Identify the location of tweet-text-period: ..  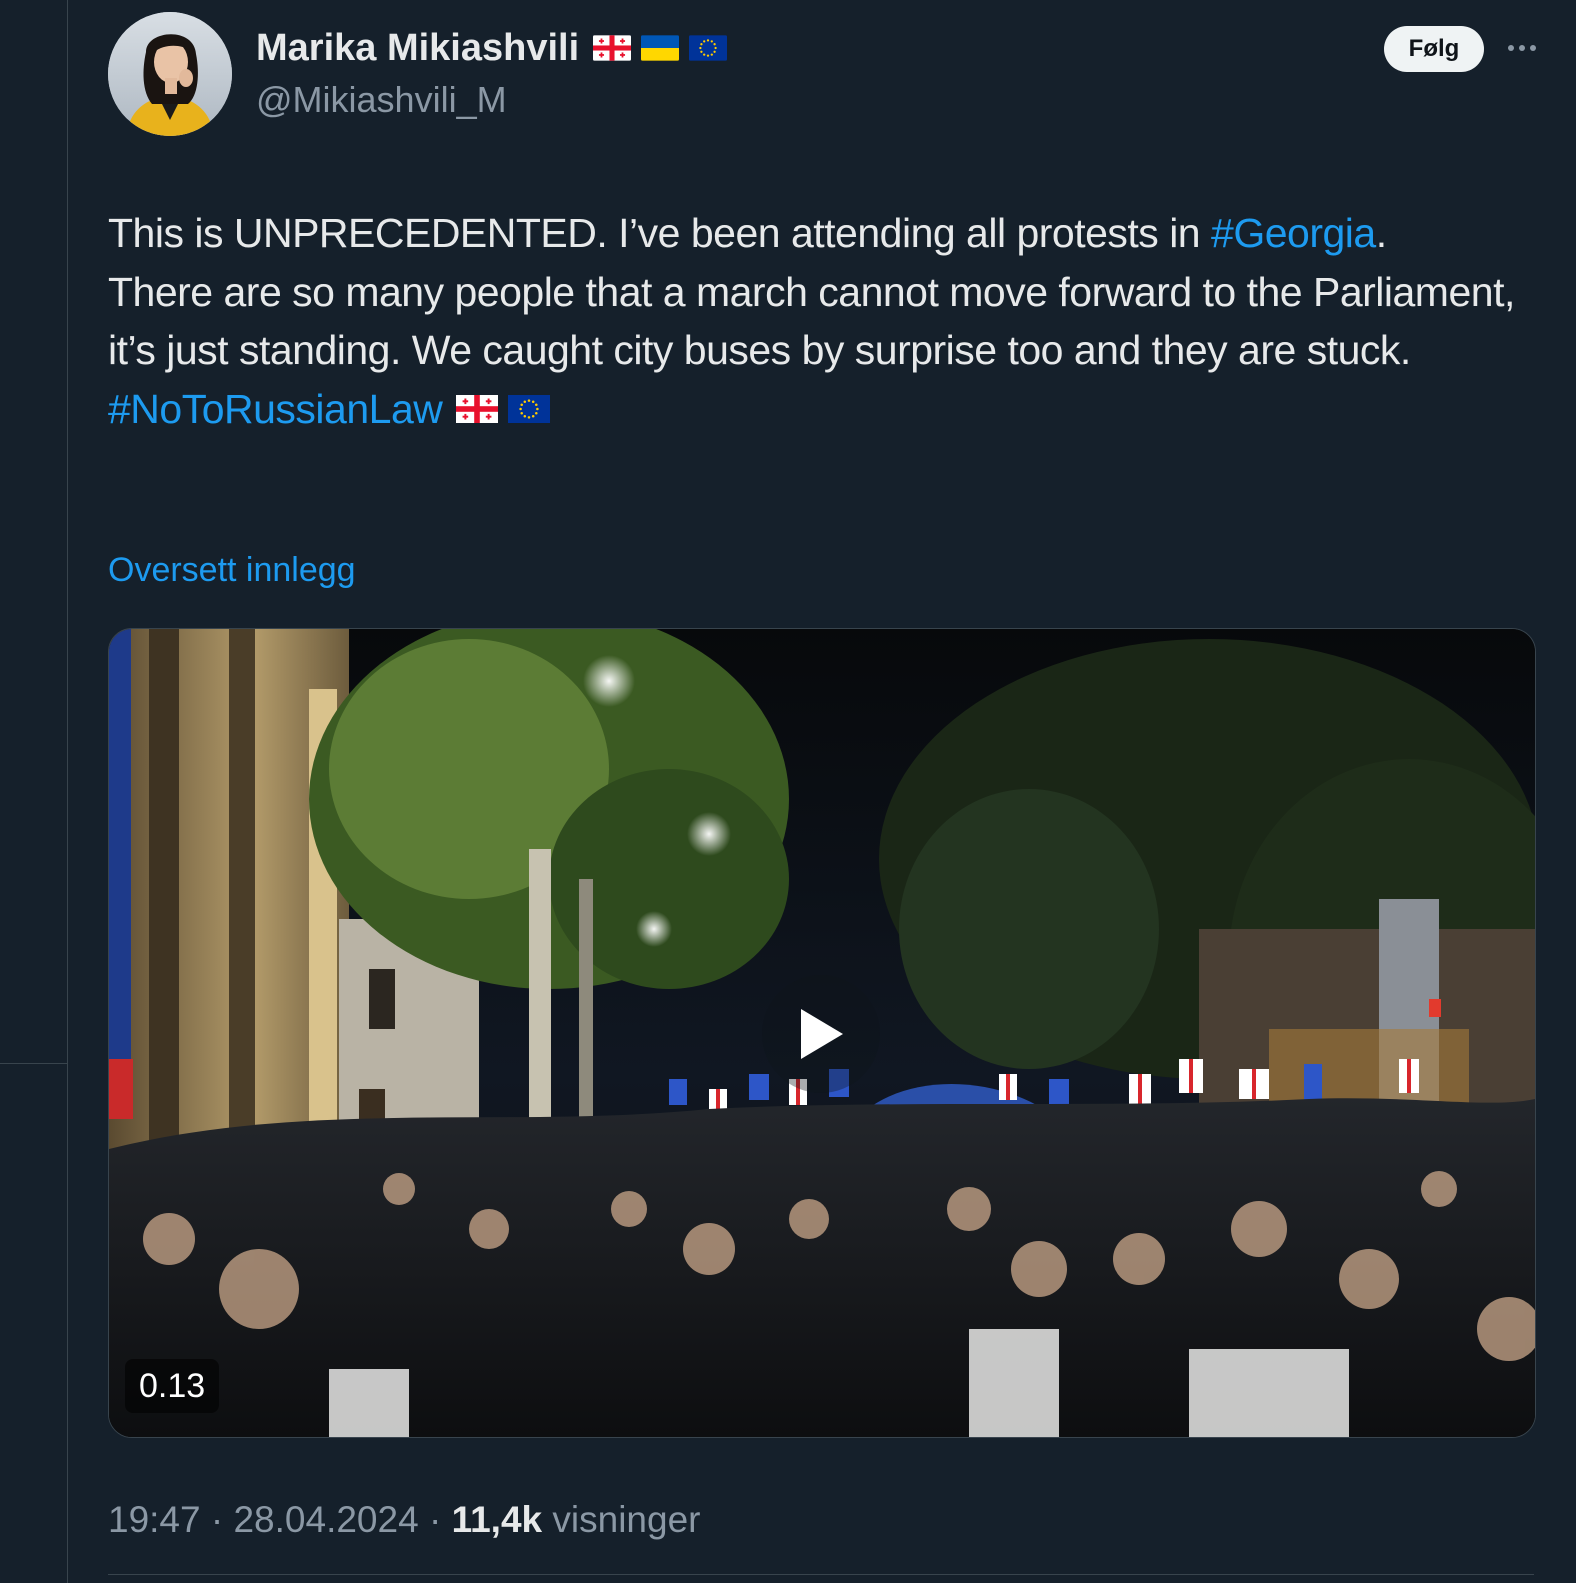
(1381, 233).